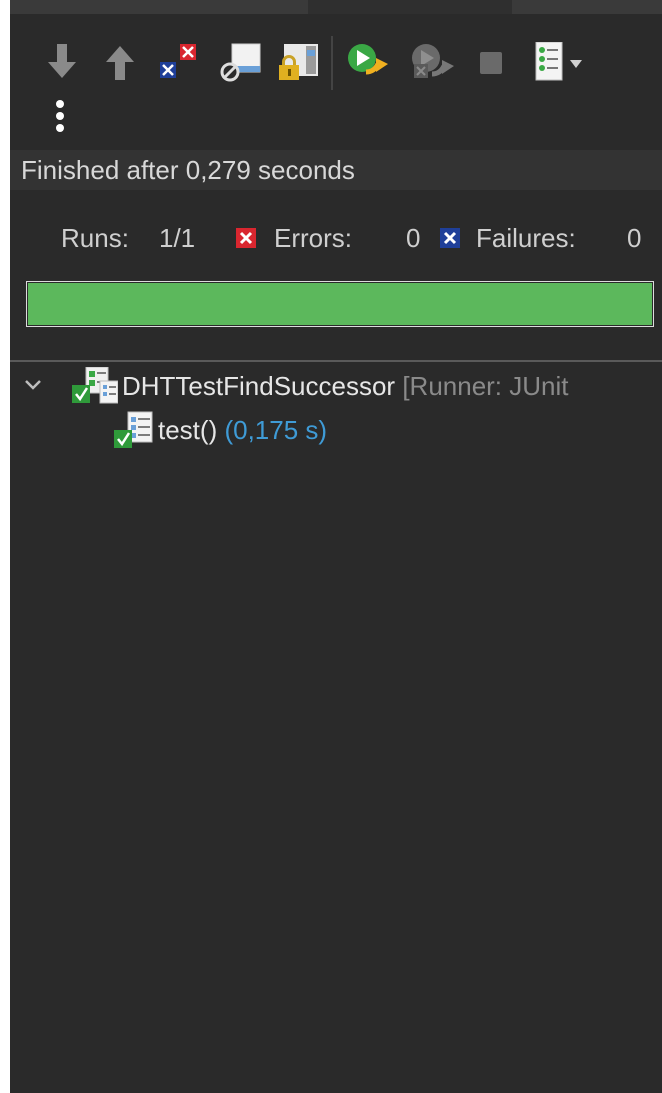 The width and height of the screenshot is (662, 1093). Describe the element at coordinates (60, 118) in the screenshot. I see `more-options-icon` at that location.